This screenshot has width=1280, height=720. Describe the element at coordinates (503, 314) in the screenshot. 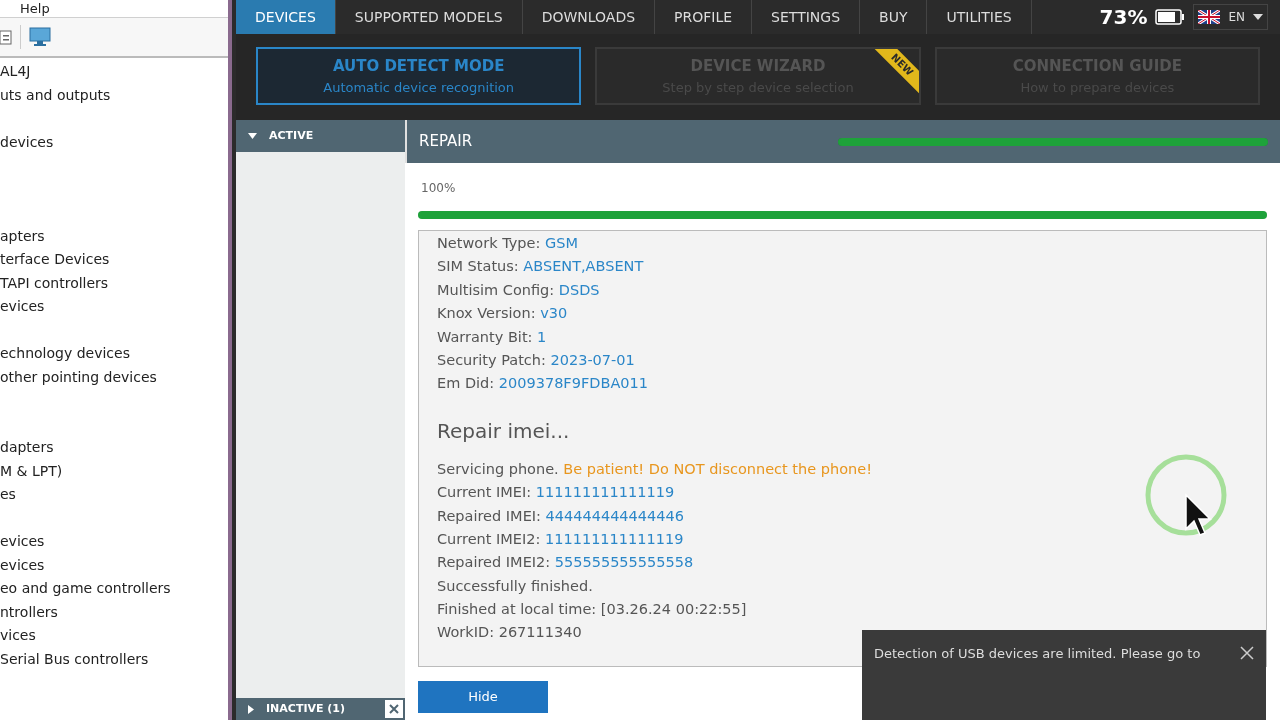

I see `log-line: Knox Version: v30` at that location.